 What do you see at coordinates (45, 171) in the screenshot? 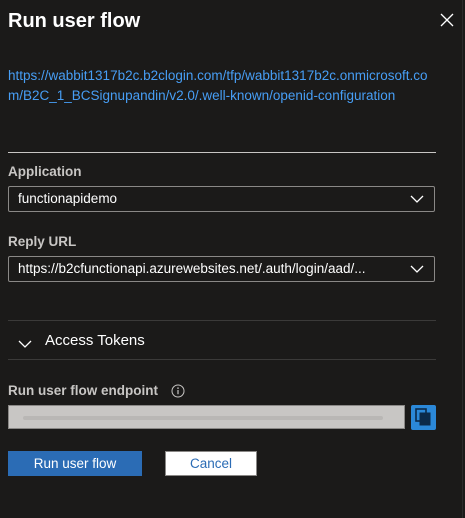
I see `application-label: Application` at bounding box center [45, 171].